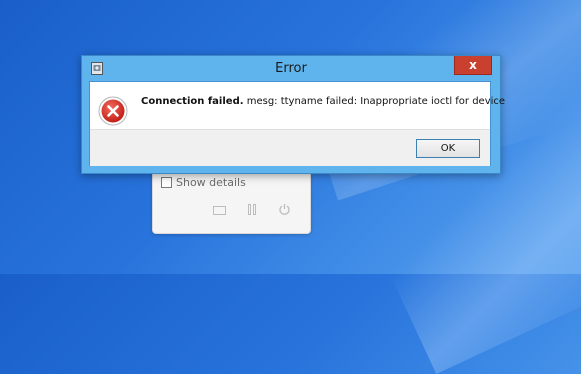 Image resolution: width=581 pixels, height=374 pixels. I want to click on show-details-label: Show details, so click(211, 182).